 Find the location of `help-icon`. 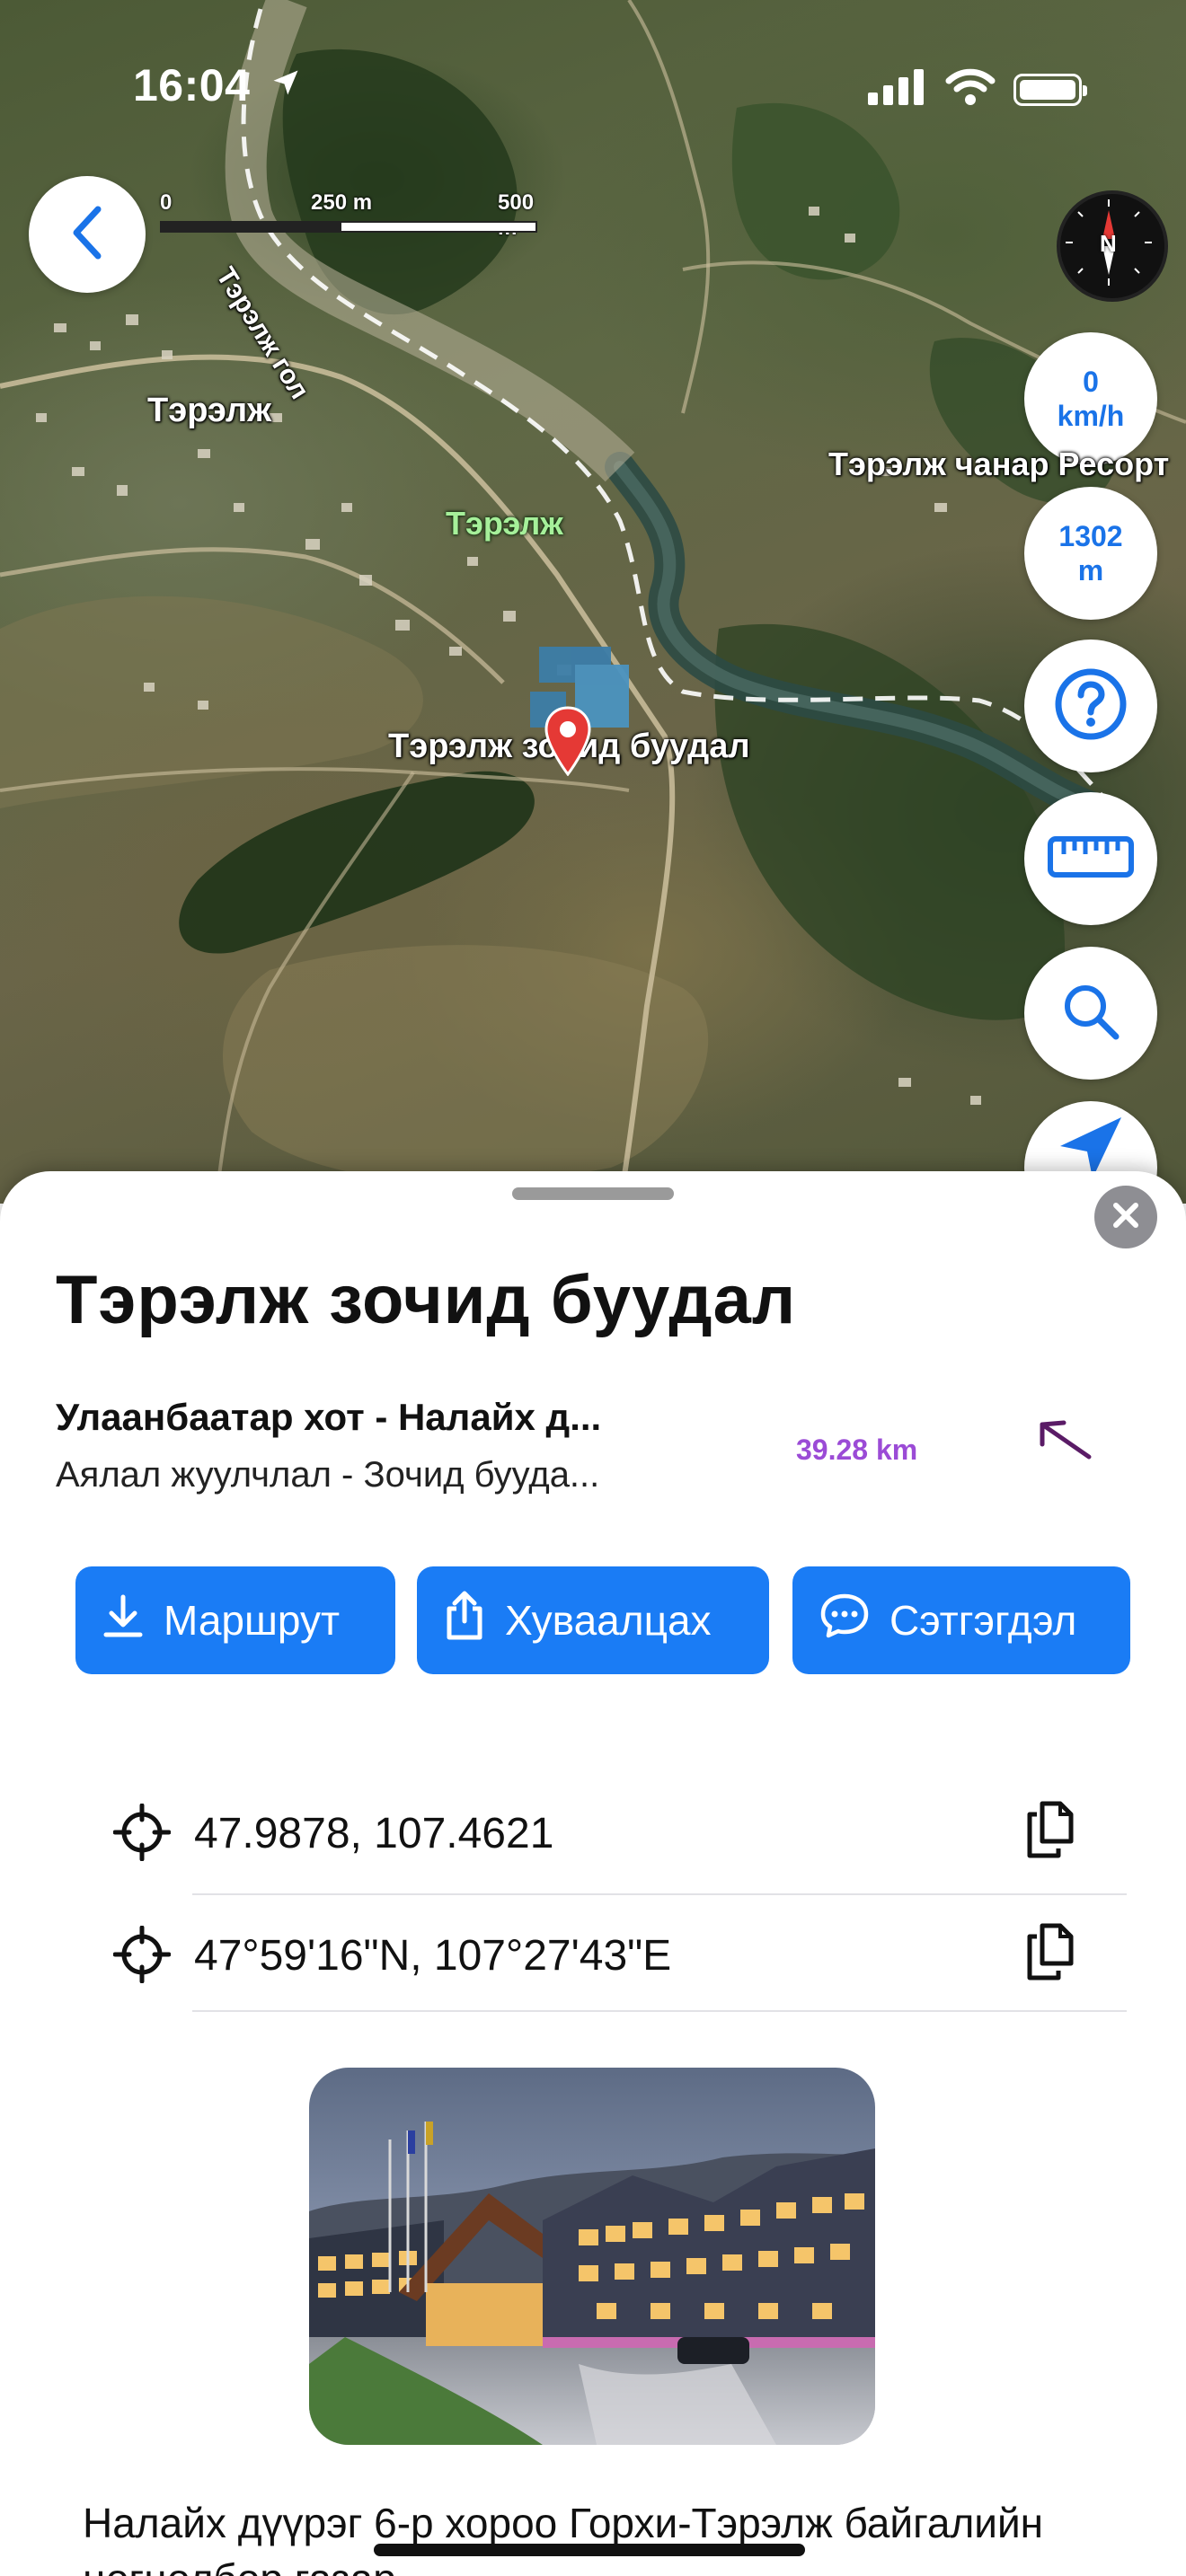

help-icon is located at coordinates (1090, 706).